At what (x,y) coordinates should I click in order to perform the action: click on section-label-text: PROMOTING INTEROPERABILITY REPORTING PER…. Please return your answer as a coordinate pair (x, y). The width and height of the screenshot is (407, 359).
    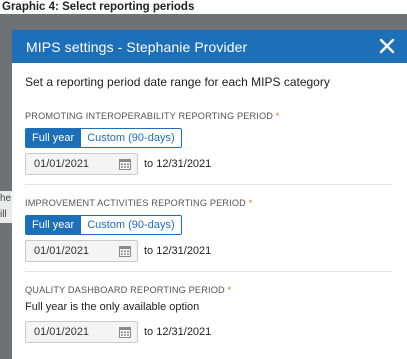
    Looking at the image, I should click on (149, 116).